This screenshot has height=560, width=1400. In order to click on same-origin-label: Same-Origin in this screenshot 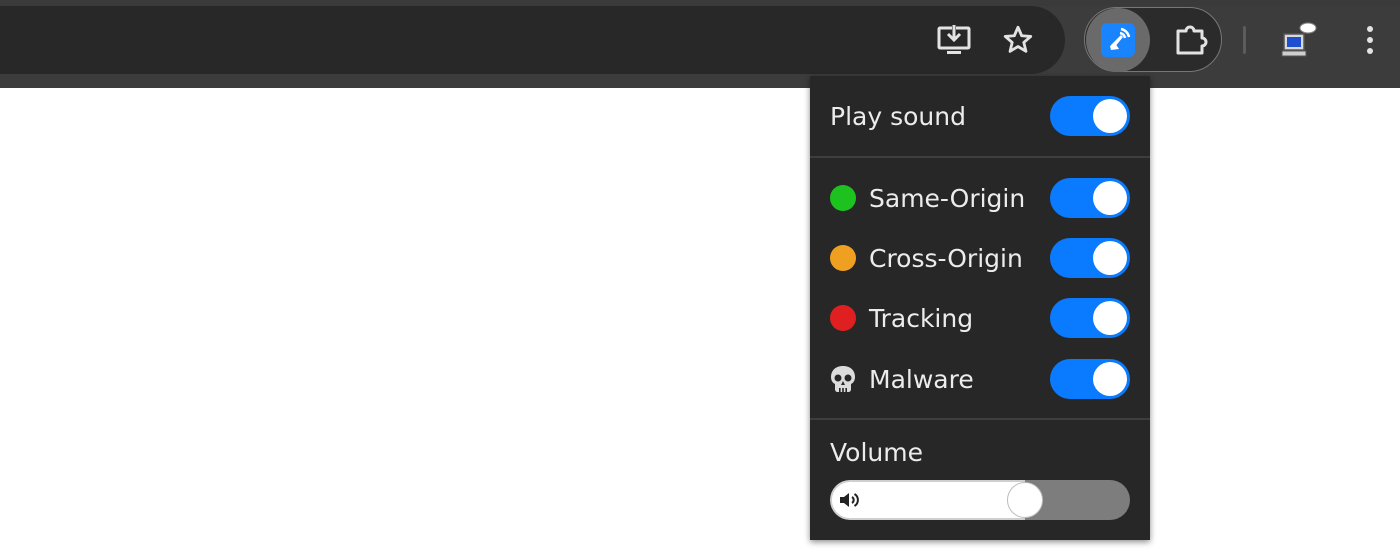, I will do `click(947, 198)`.